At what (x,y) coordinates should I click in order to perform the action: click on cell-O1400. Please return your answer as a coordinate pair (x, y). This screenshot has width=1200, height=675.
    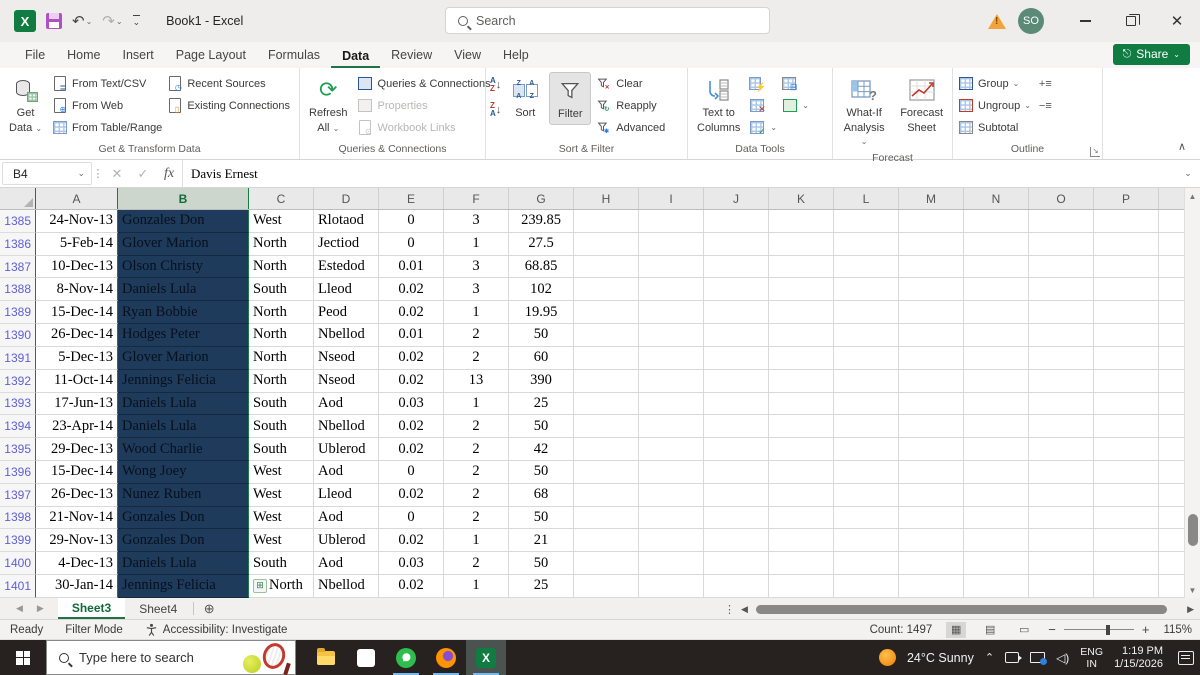
    Looking at the image, I should click on (1061, 563).